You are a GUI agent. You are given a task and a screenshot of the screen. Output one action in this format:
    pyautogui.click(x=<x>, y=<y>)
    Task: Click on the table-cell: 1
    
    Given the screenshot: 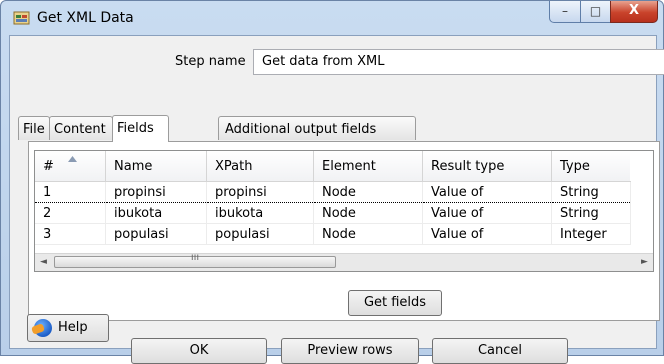 What is the action you would take?
    pyautogui.click(x=70, y=192)
    